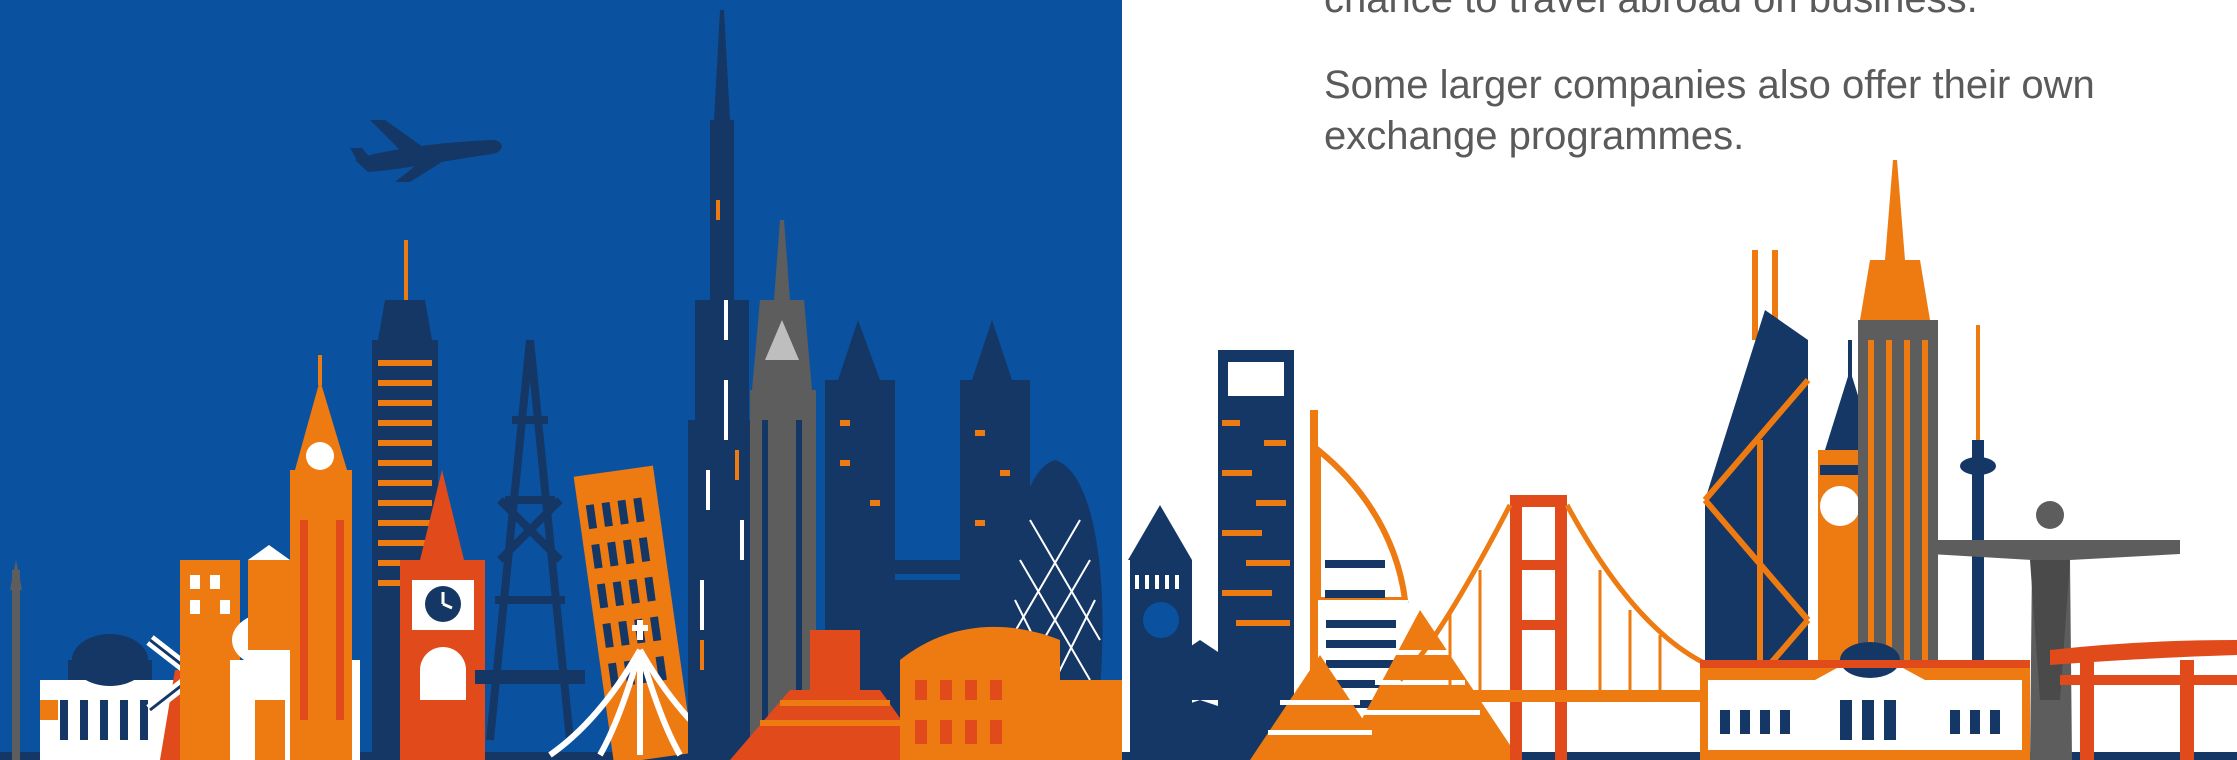 The image size is (2237, 760). What do you see at coordinates (1256, 555) in the screenshot?
I see `shanghai-wfc` at bounding box center [1256, 555].